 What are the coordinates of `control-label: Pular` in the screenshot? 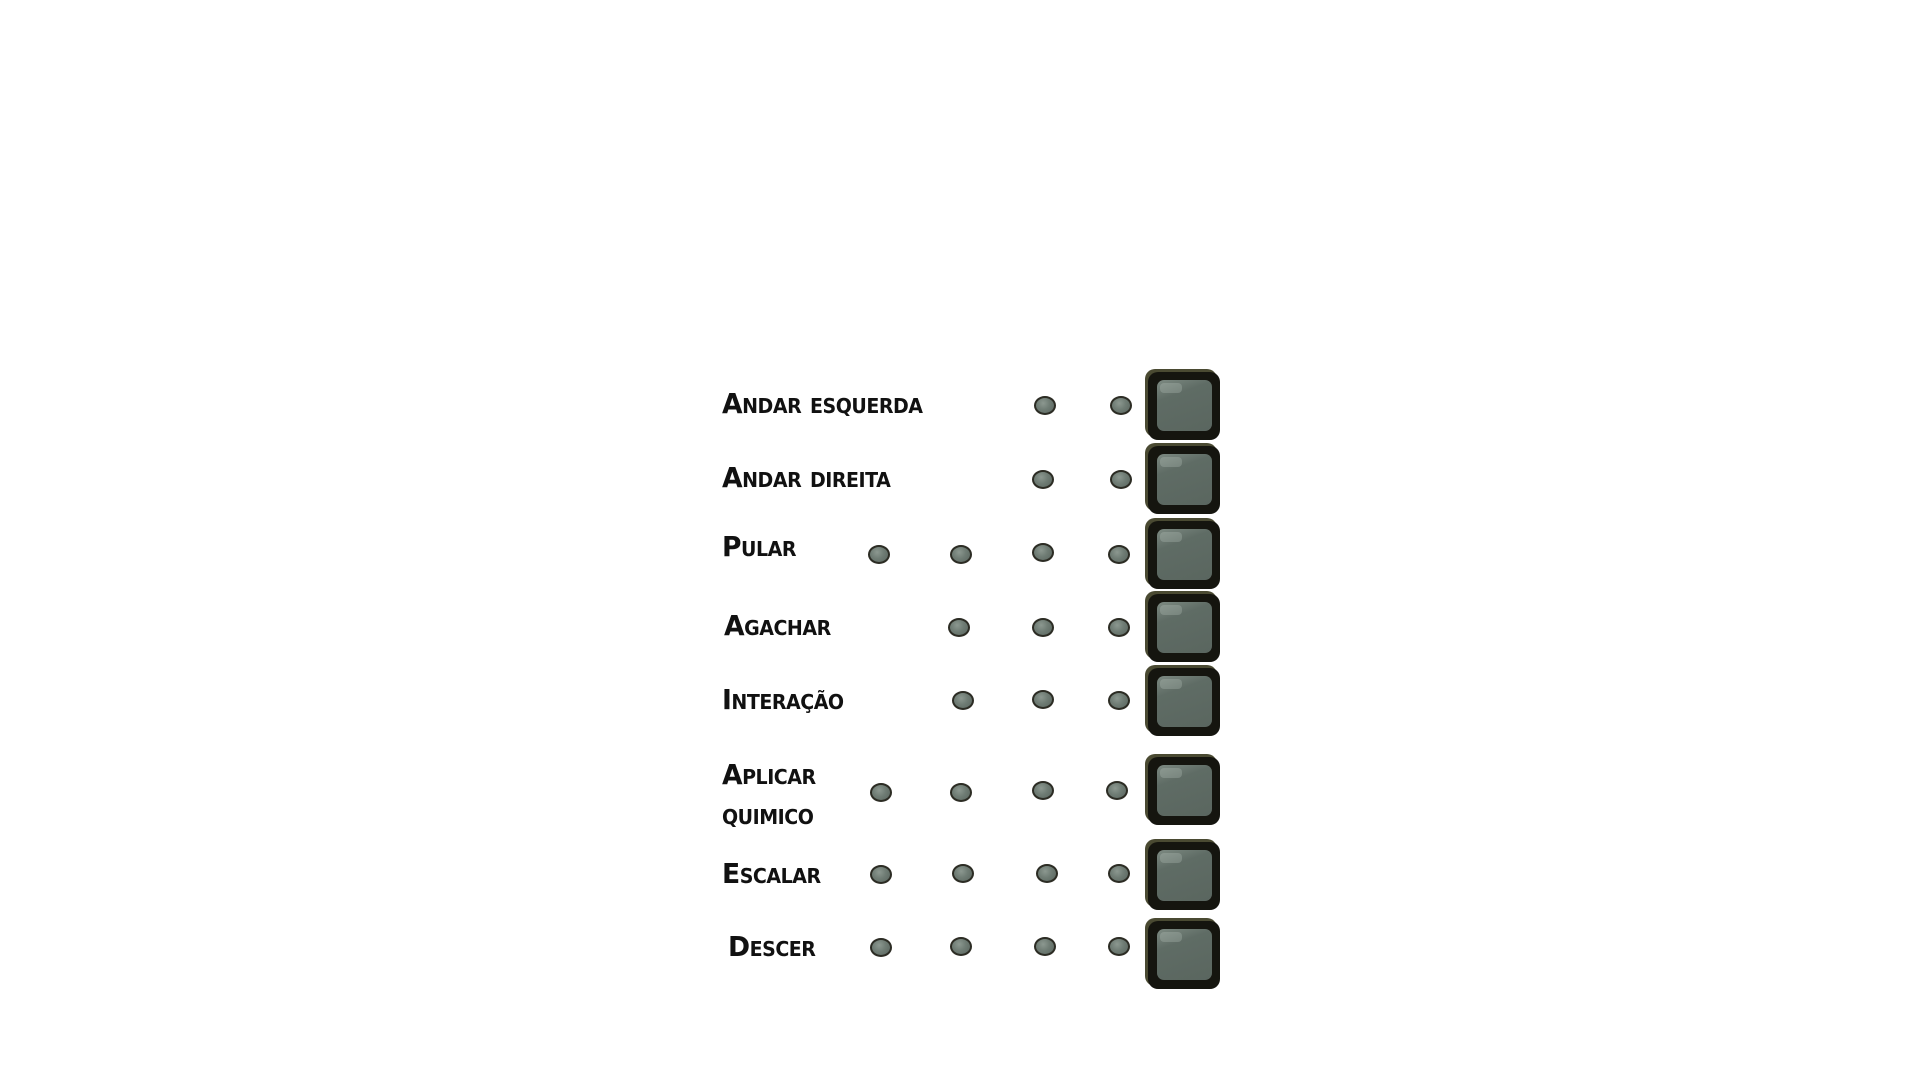 It's located at (759, 546).